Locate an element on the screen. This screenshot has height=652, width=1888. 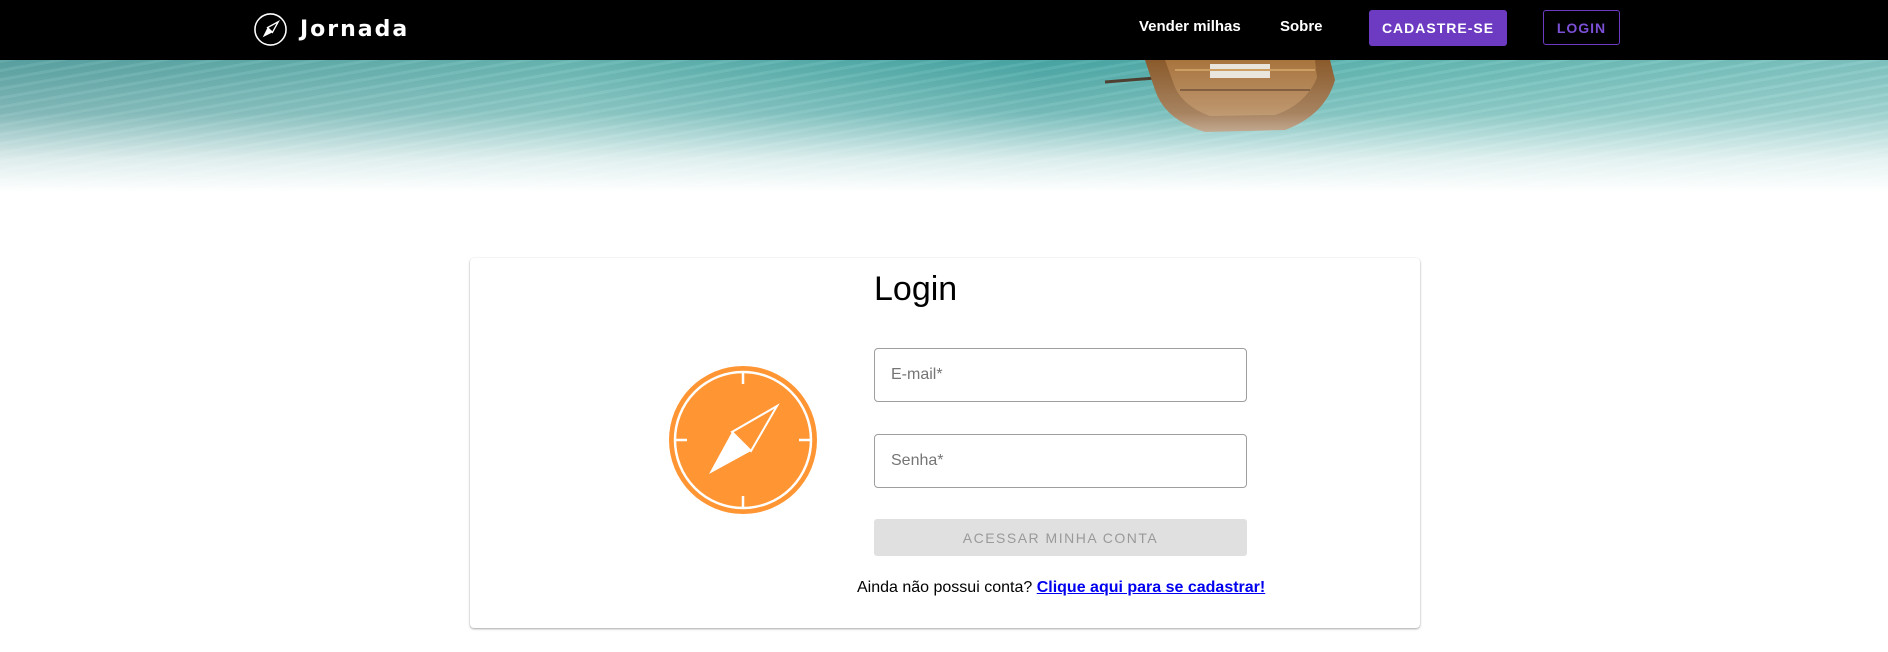
login-nav-button: LOGIN is located at coordinates (1581, 27).